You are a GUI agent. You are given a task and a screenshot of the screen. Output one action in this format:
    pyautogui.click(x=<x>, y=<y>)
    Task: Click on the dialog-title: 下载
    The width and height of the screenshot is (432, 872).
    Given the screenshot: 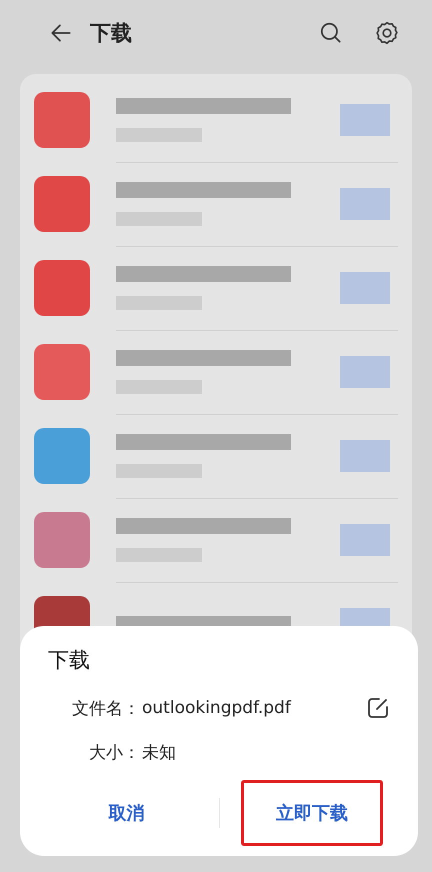 What is the action you would take?
    pyautogui.click(x=69, y=660)
    